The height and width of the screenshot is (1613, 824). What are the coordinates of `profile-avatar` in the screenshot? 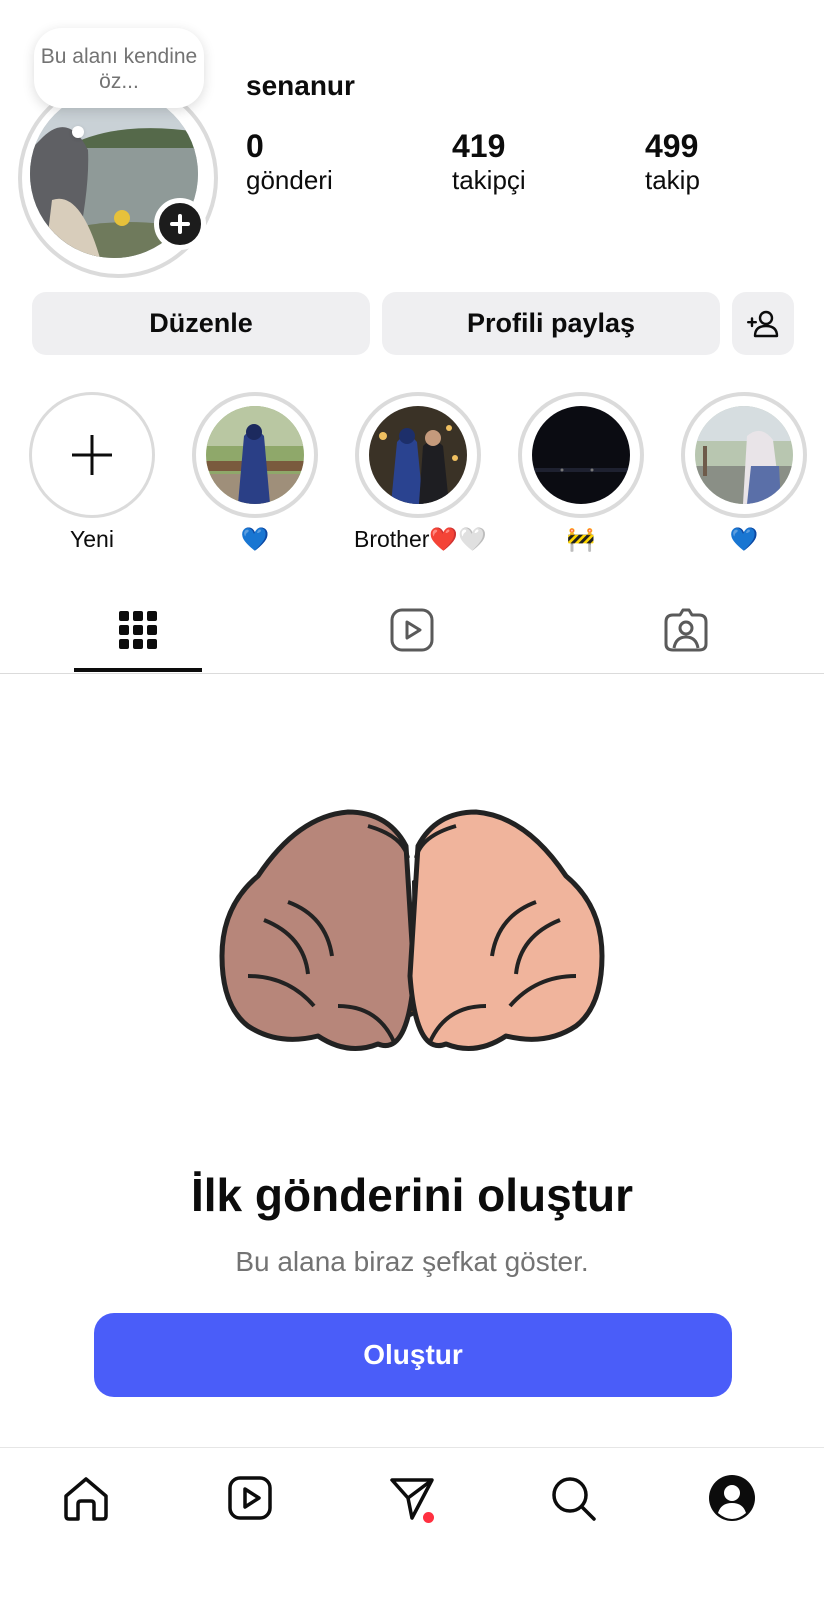 It's located at (118, 178).